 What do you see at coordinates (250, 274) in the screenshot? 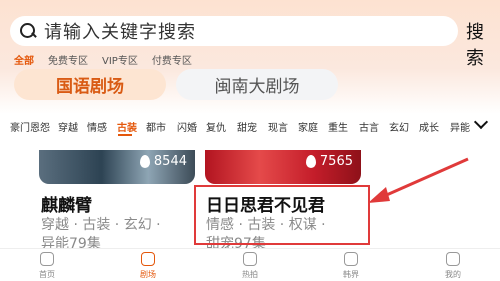
I see `nav-label: 热拍` at bounding box center [250, 274].